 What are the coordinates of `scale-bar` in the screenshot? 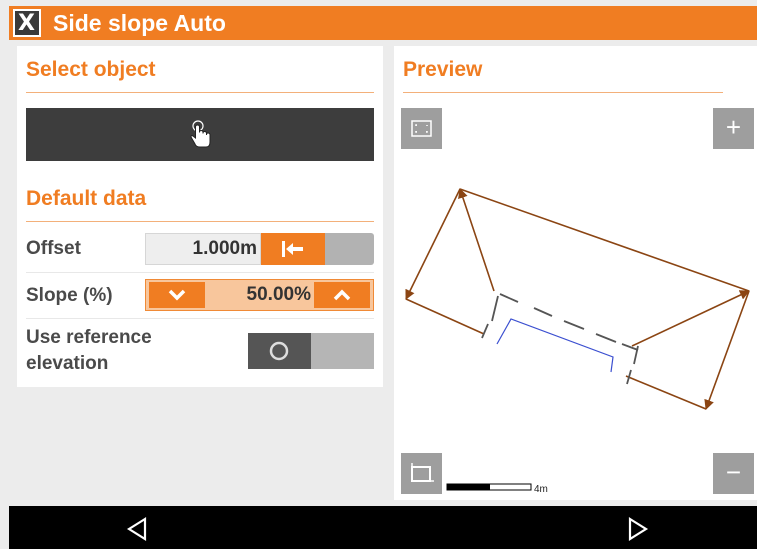 It's located at (489, 487).